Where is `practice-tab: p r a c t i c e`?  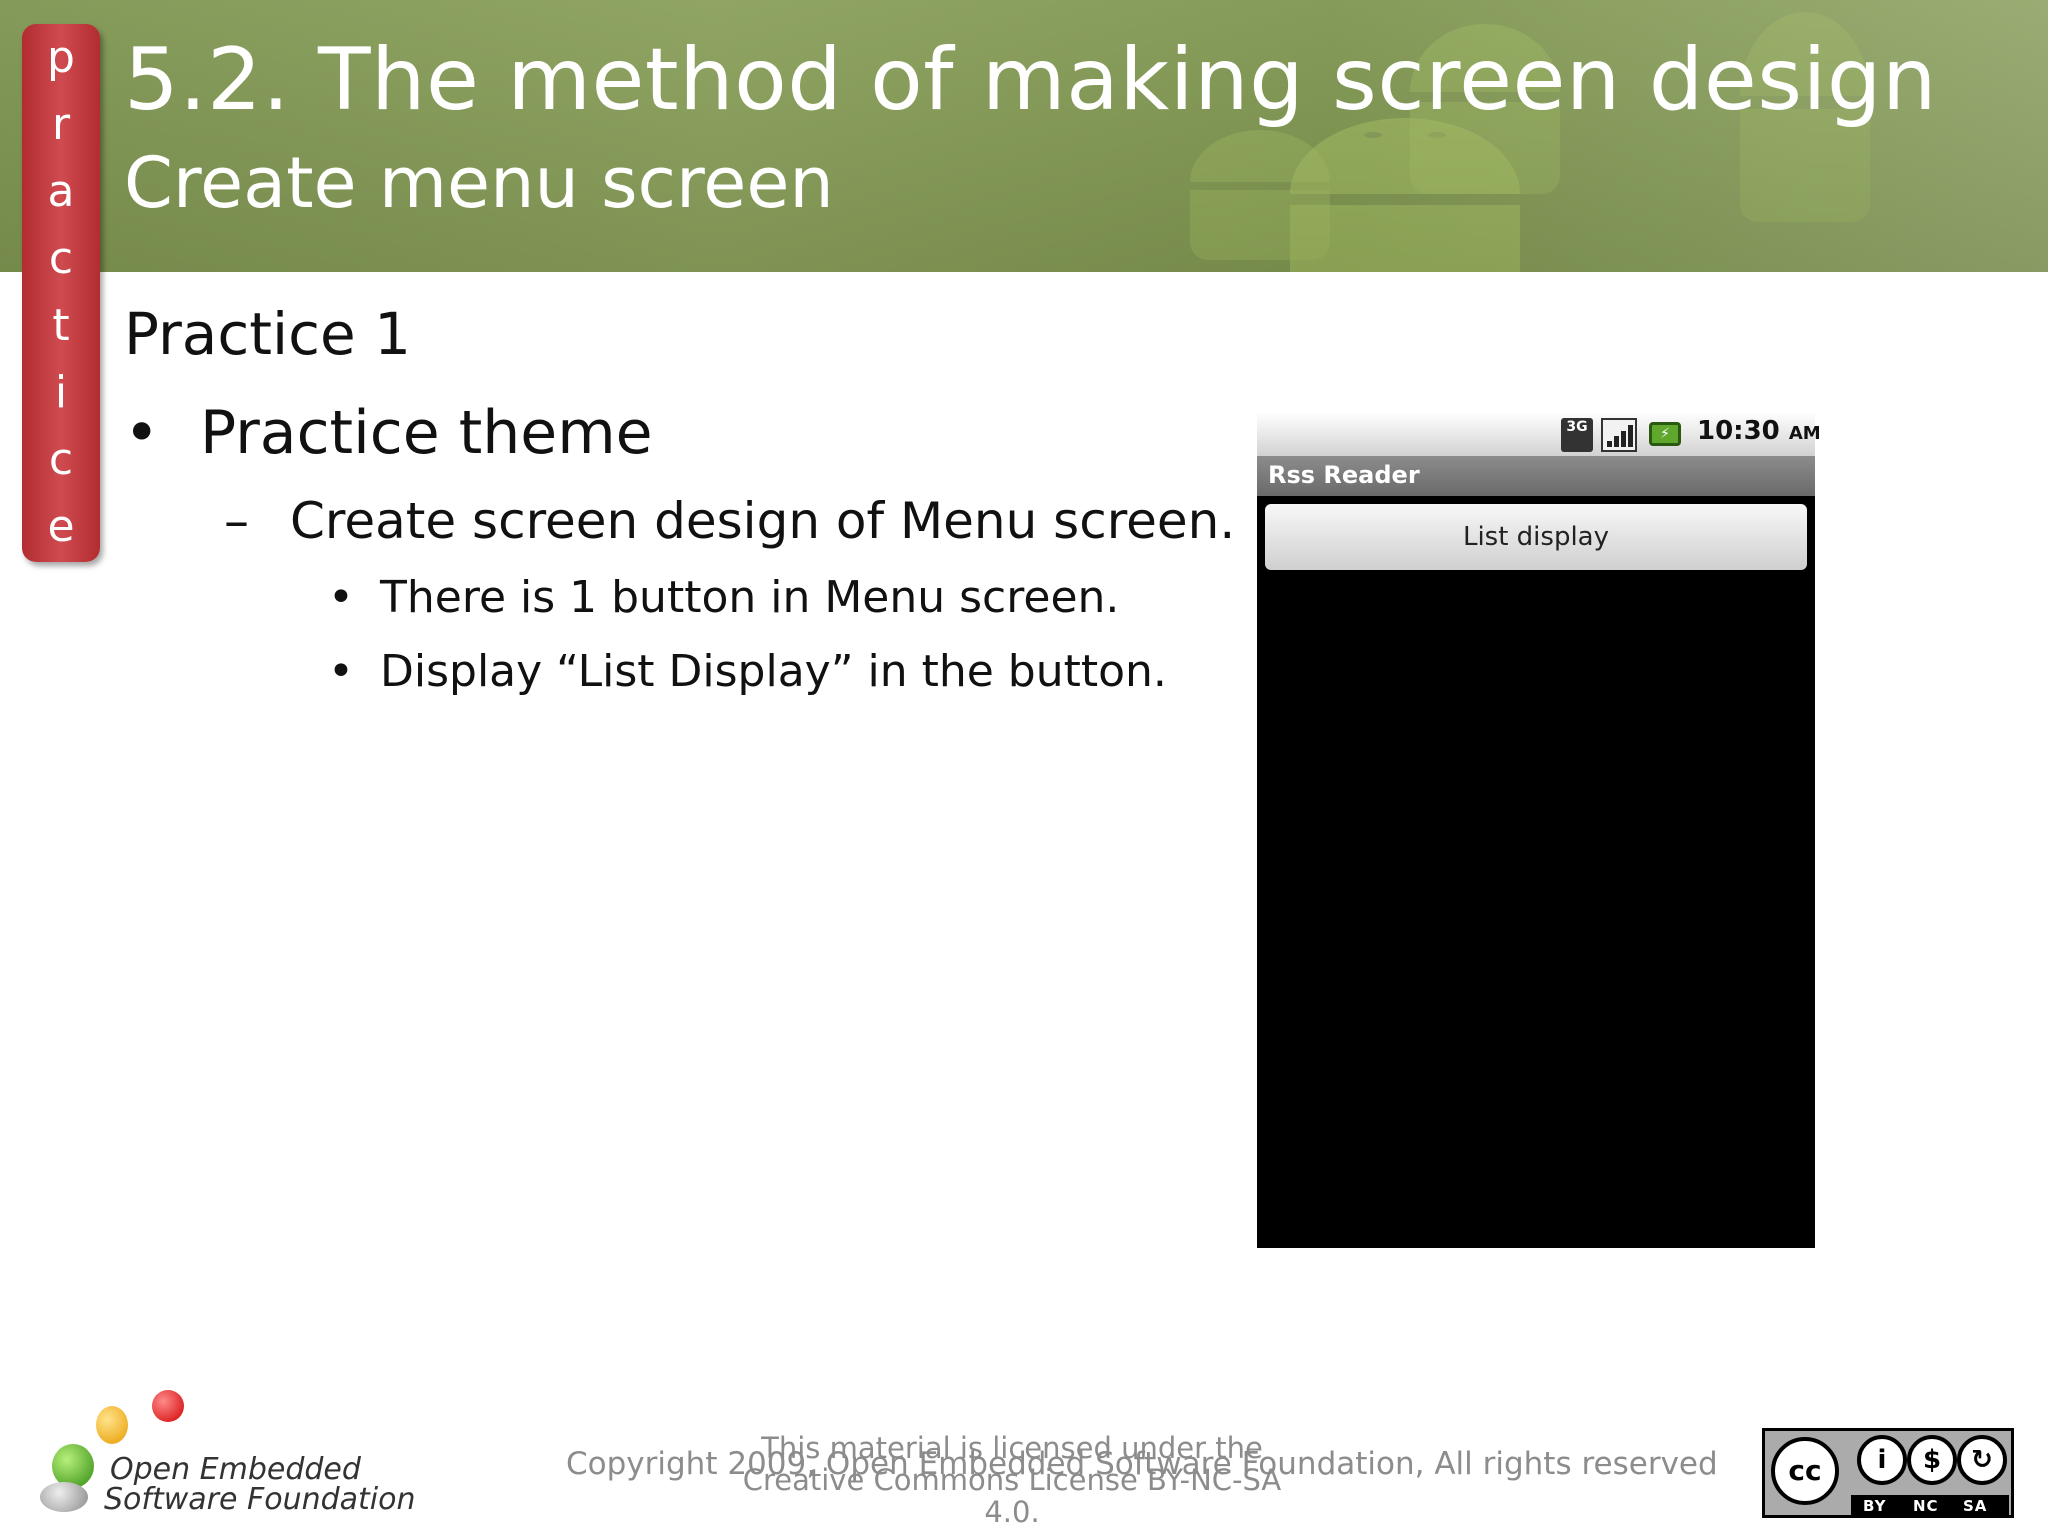 practice-tab: p r a c t i c e is located at coordinates (61, 293).